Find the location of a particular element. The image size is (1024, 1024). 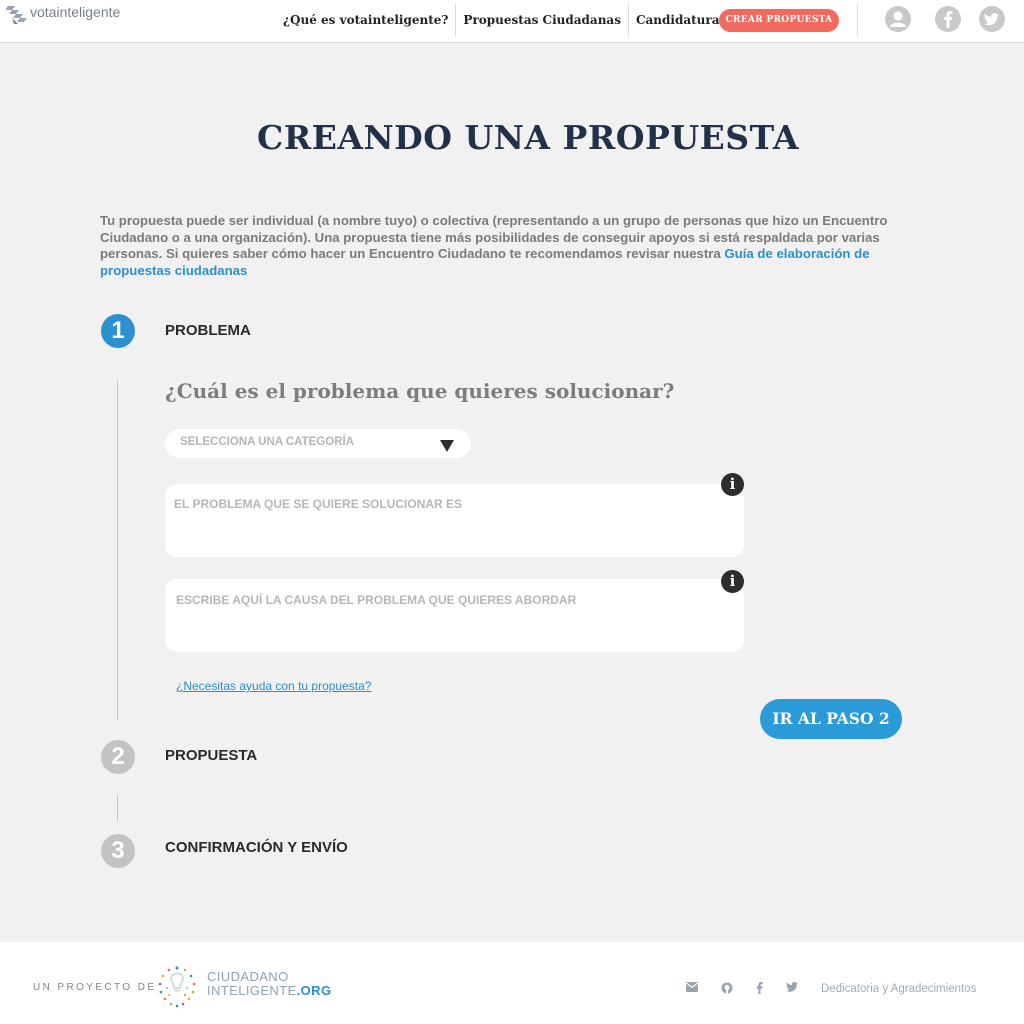

category-select: SELECCIONA UNA CATEGORÍA is located at coordinates (318, 443).